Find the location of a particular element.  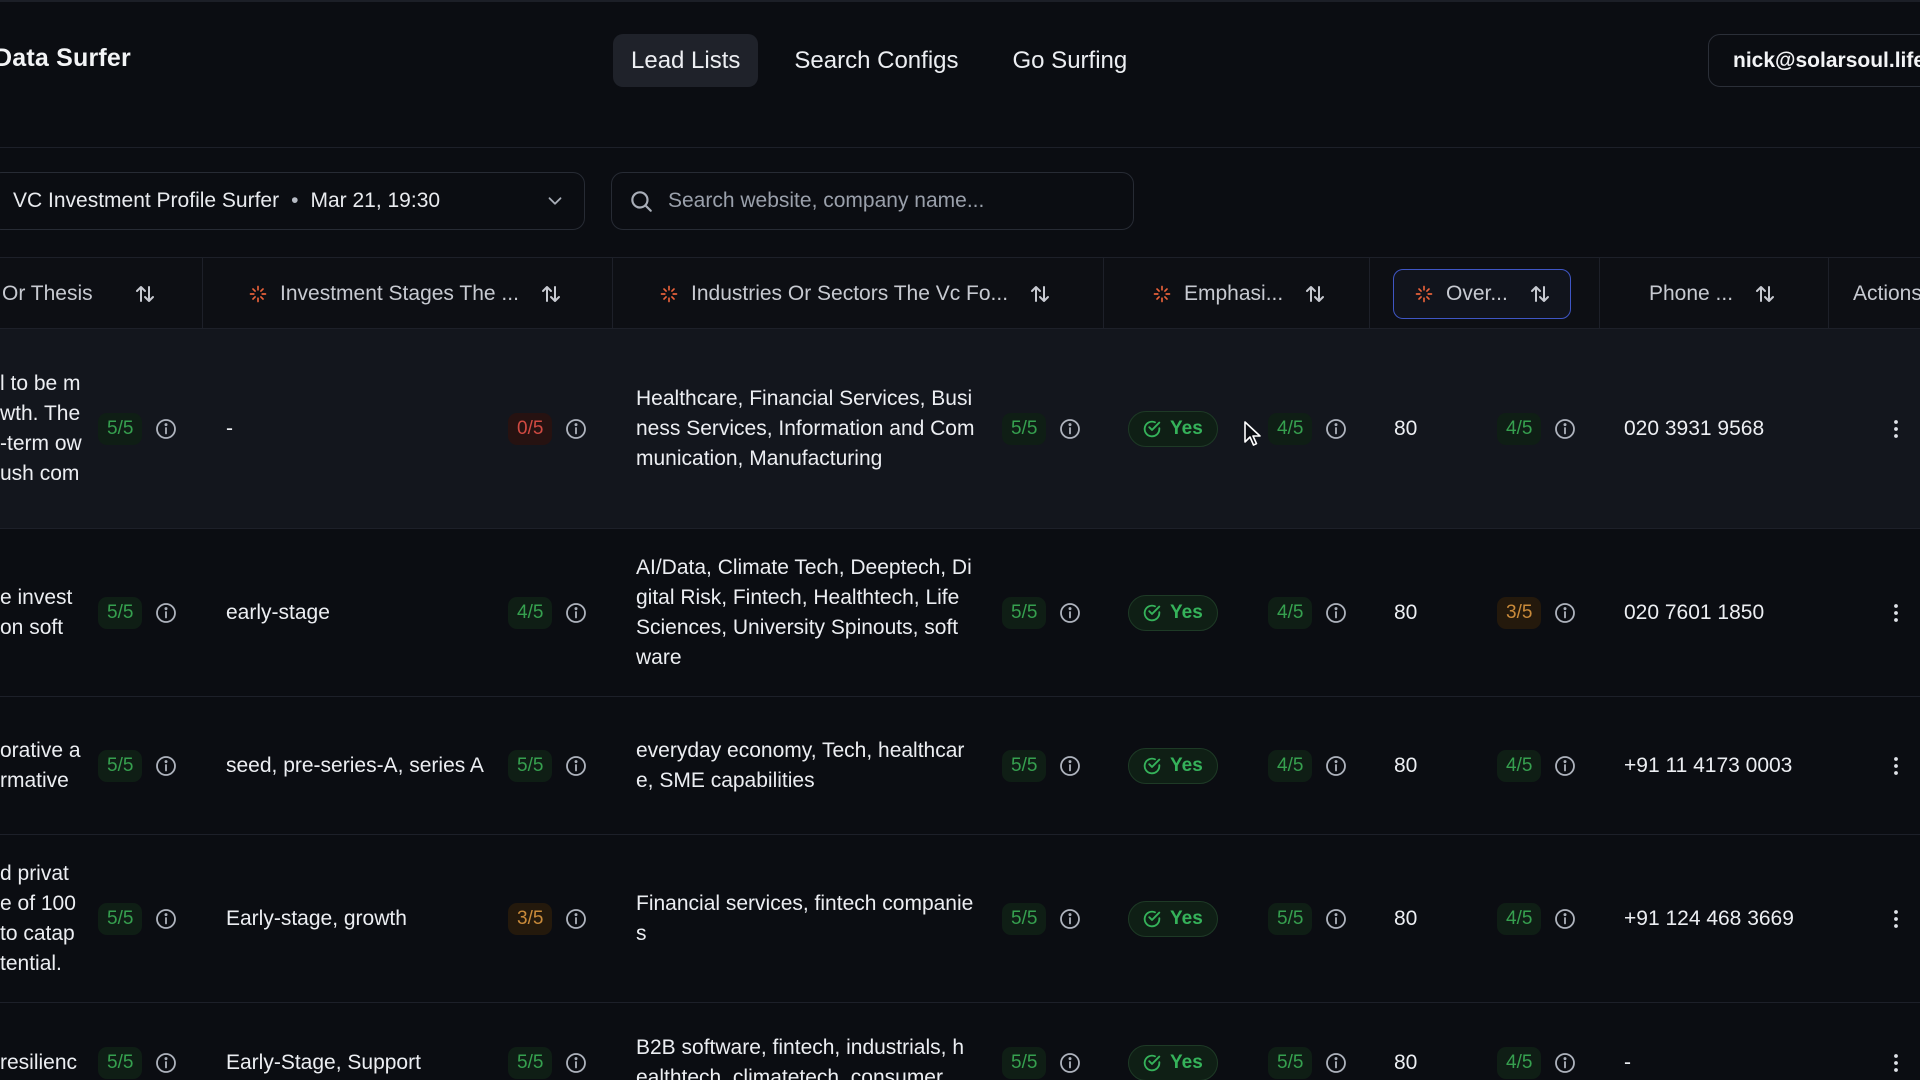

emphasis-cell: Yes is located at coordinates (1173, 919).